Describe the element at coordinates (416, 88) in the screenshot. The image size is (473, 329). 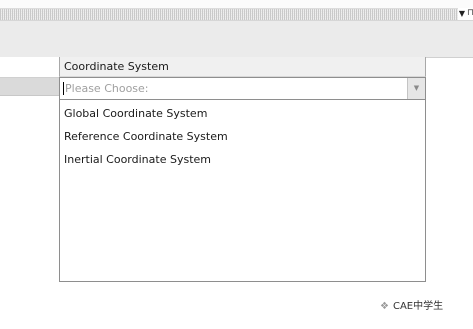
I see `chevron-down-icon: ▼` at that location.